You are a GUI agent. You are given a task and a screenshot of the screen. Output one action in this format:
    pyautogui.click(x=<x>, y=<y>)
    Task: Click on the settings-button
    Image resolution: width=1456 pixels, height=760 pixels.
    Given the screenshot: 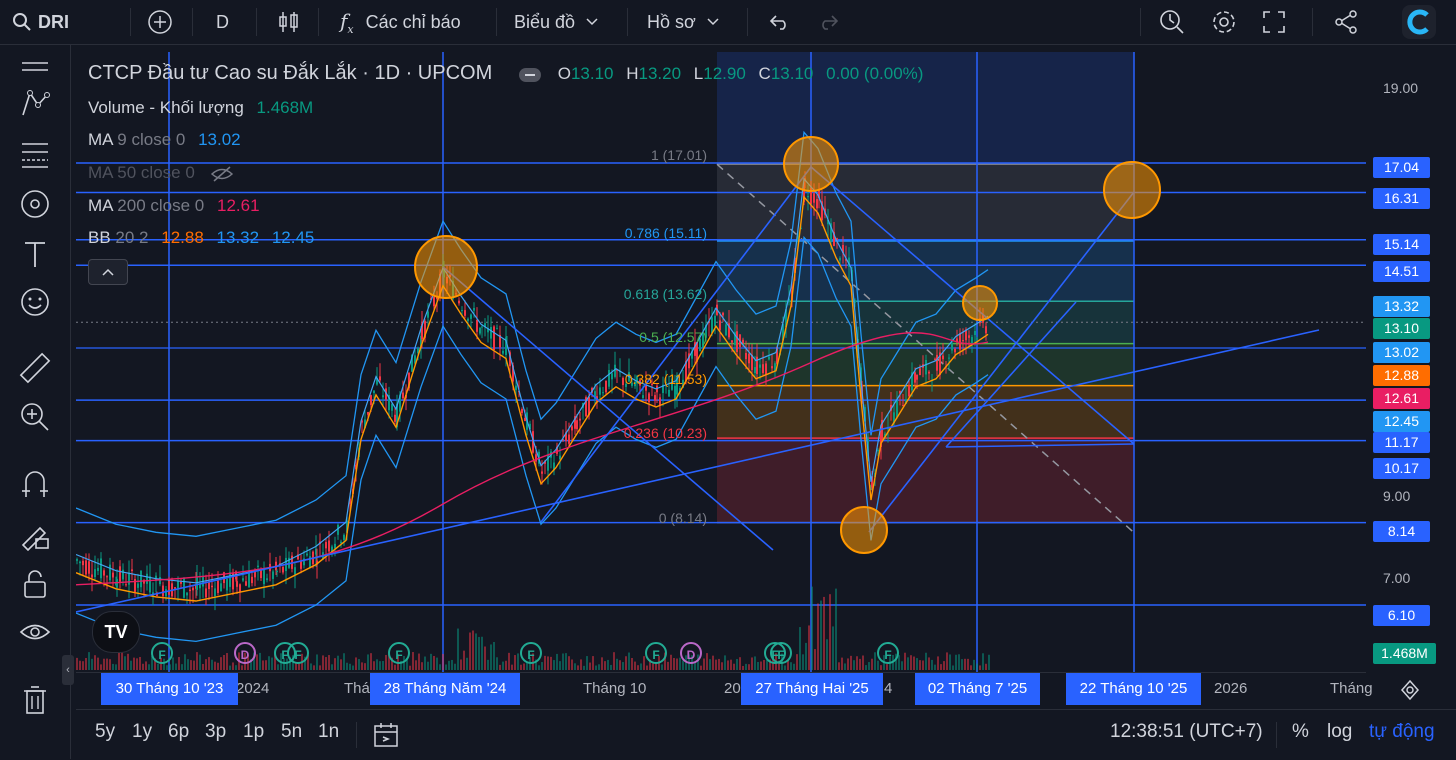 What is the action you would take?
    pyautogui.click(x=1224, y=22)
    